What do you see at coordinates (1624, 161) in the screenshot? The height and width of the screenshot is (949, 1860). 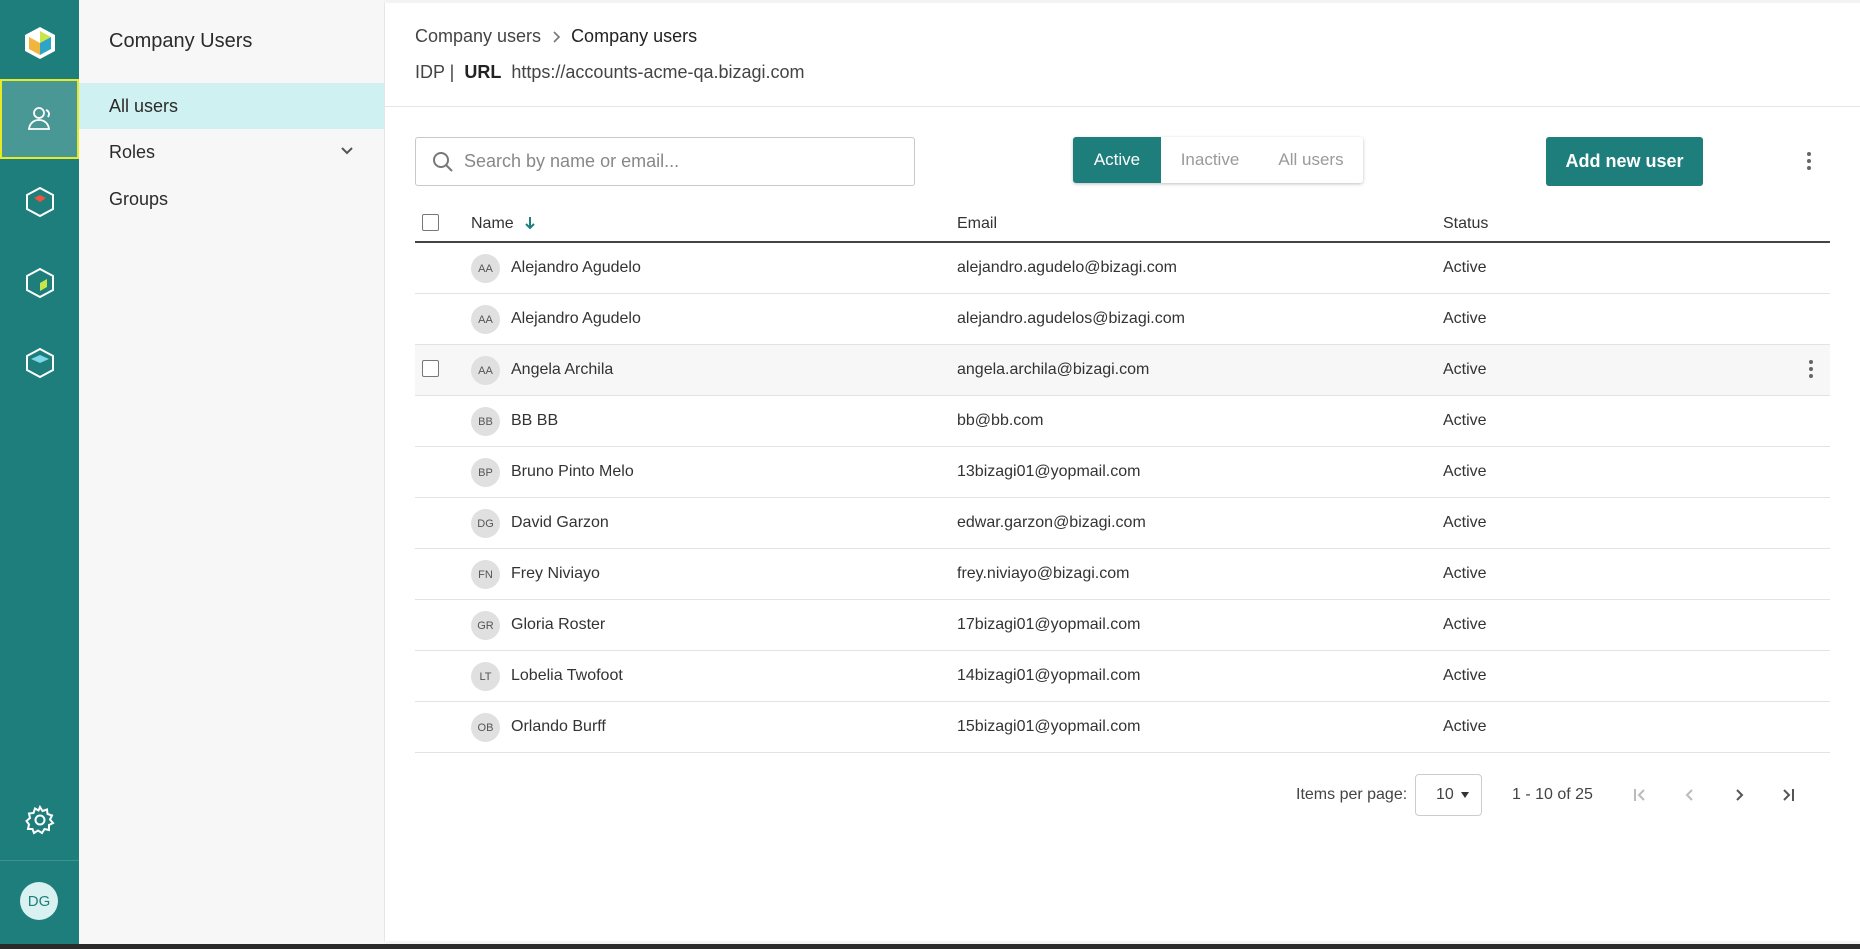 I see `add-new-user-button: Add new user` at bounding box center [1624, 161].